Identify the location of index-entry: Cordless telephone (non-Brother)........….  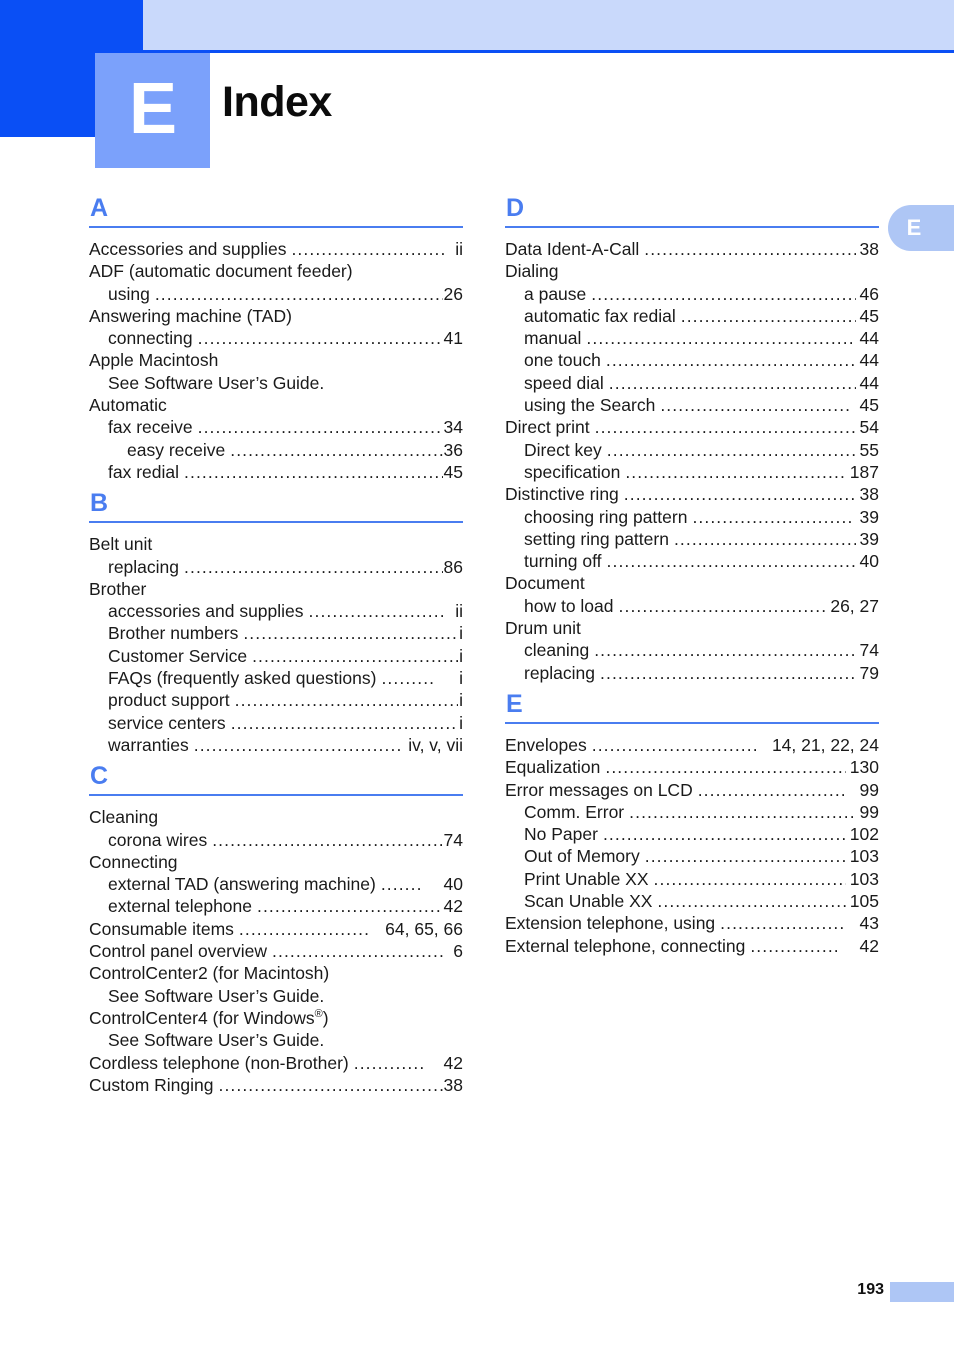
(276, 1063).